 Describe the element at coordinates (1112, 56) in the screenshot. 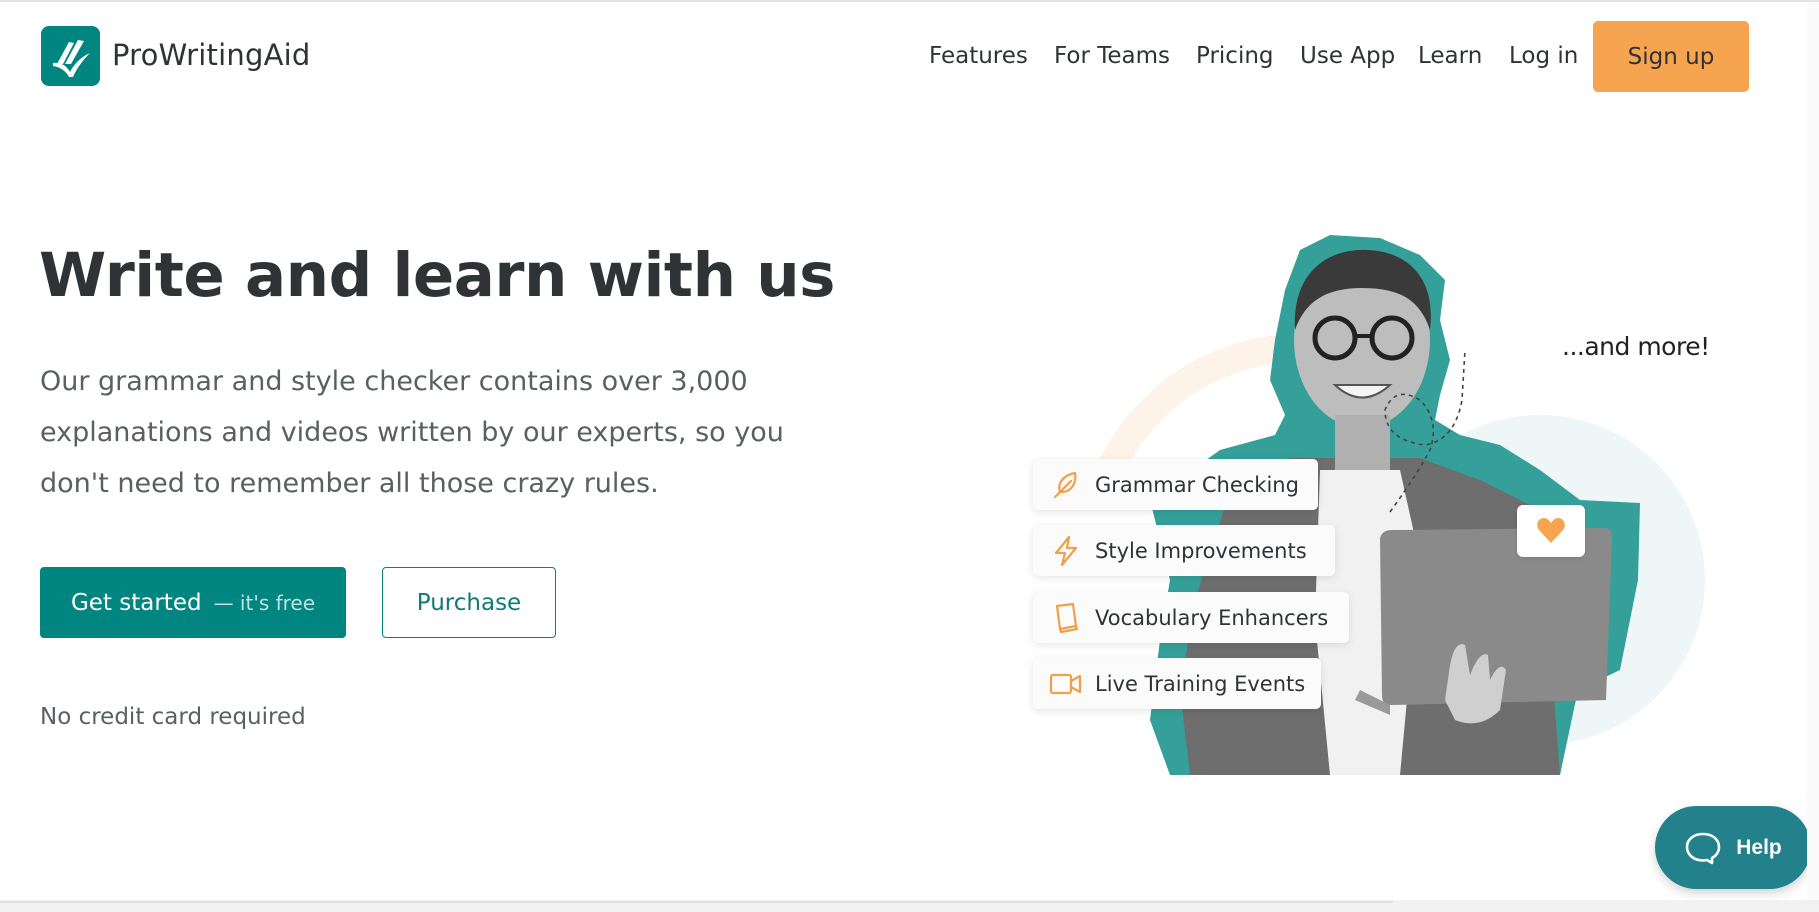

I see `nav-for-teams: For Teams` at that location.